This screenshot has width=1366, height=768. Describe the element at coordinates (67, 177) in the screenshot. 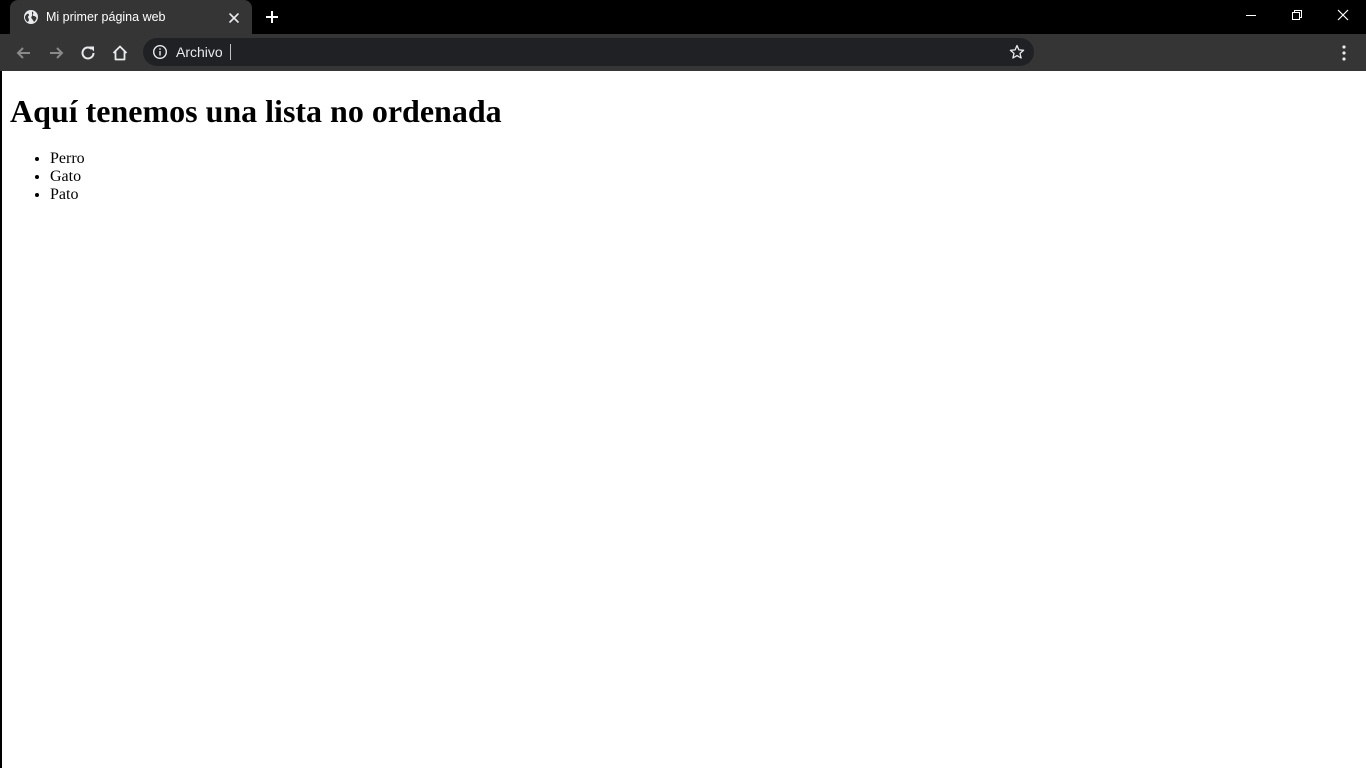

I see `list-item: Gato` at that location.